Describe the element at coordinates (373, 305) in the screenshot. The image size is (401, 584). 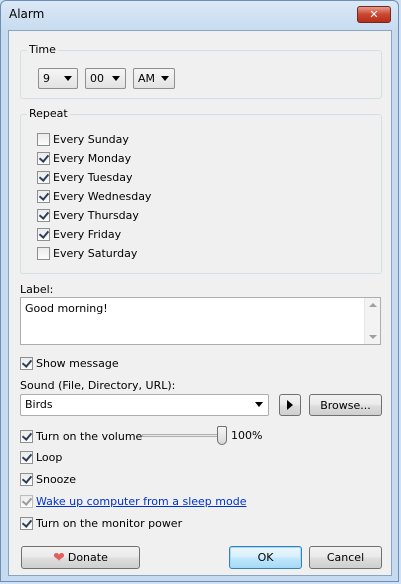
I see `scroll-up-icon` at that location.